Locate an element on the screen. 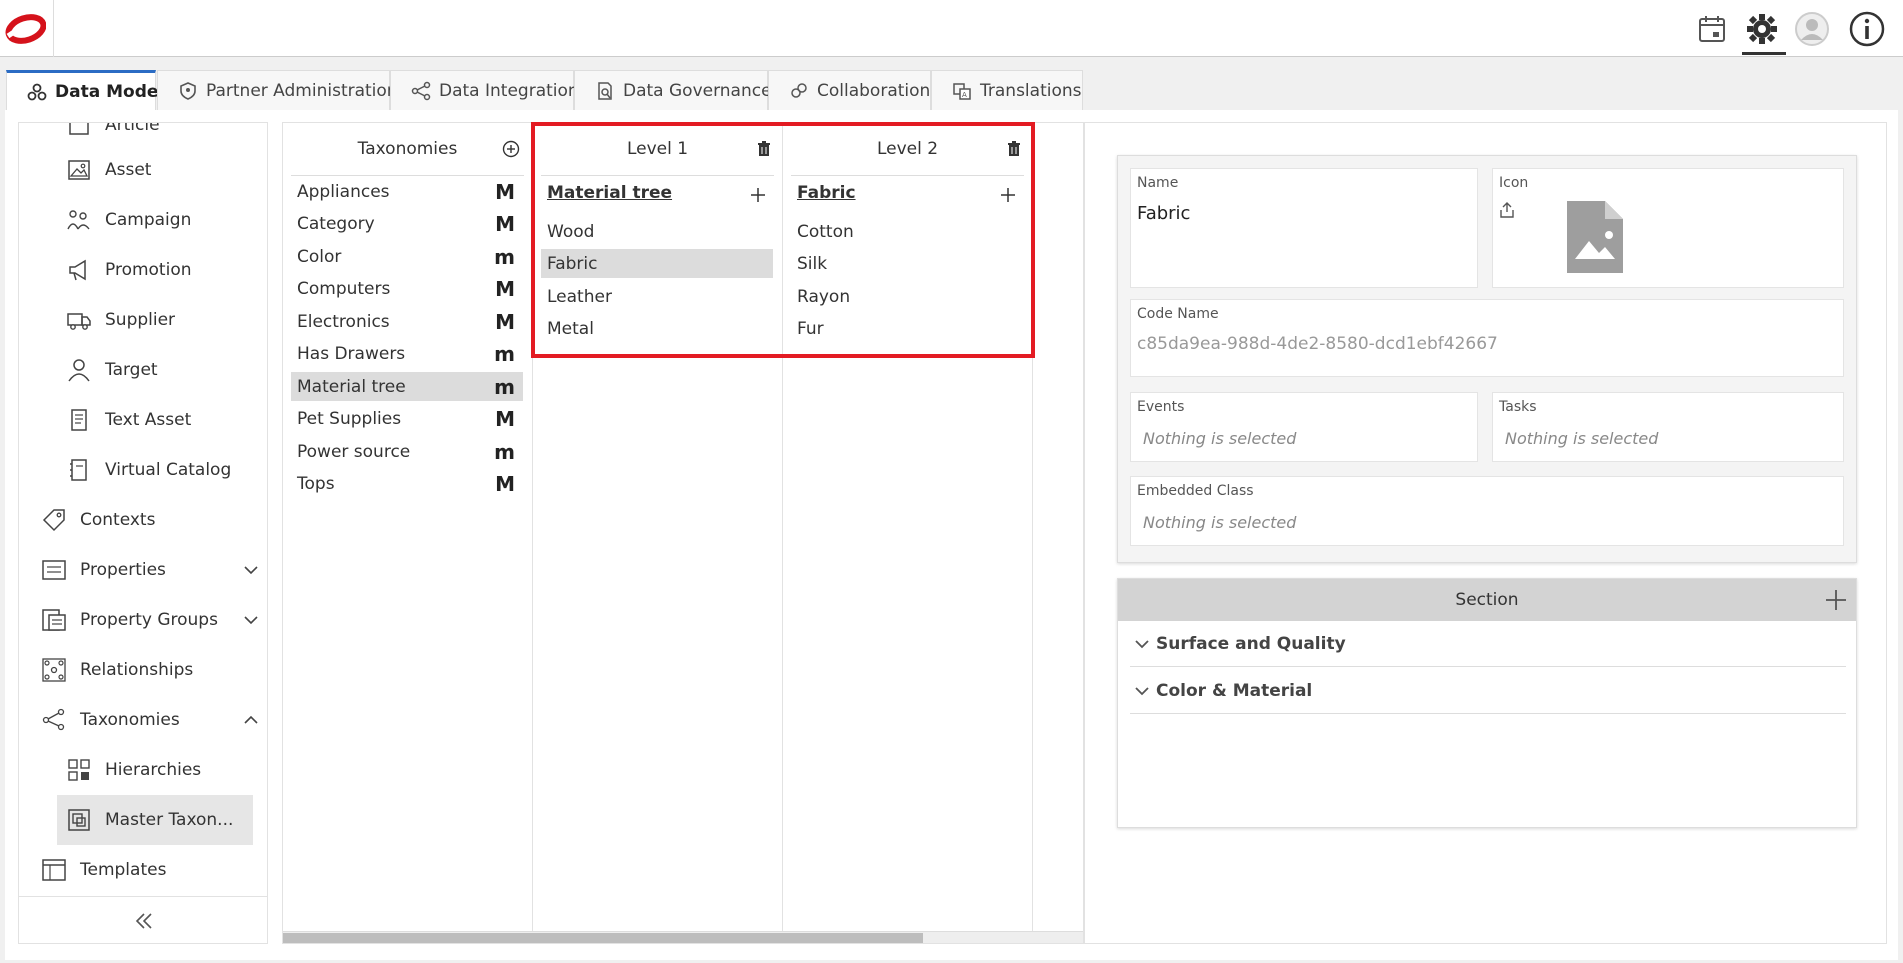  property-groups-icon is located at coordinates (54, 620).